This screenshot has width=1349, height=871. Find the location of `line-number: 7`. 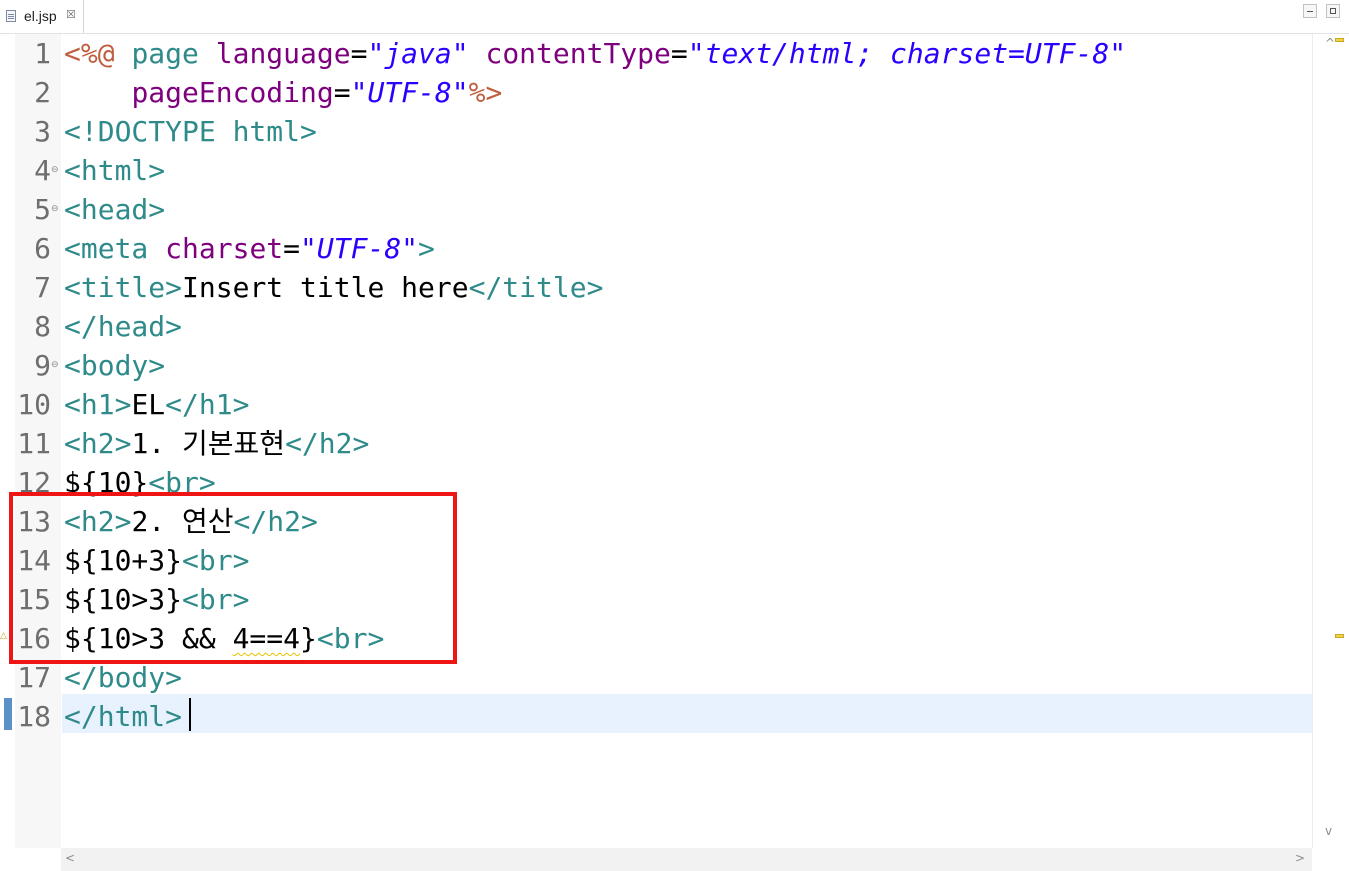

line-number: 7 is located at coordinates (42, 287).